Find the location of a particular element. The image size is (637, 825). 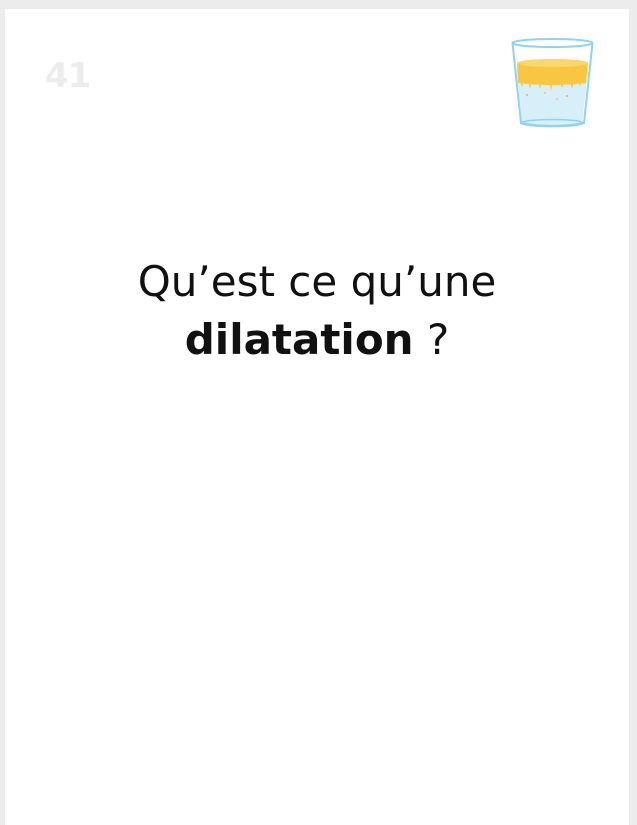

card-number: 41 is located at coordinates (68, 76).